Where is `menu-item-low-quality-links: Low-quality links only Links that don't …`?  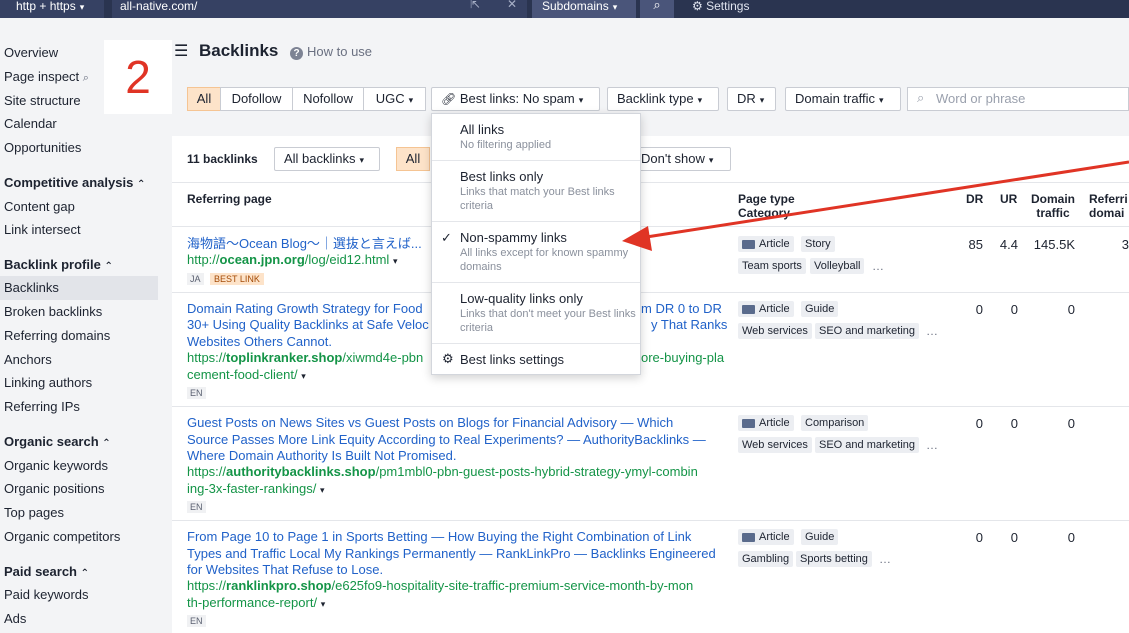 menu-item-low-quality-links: Low-quality links only Links that don't … is located at coordinates (536, 313).